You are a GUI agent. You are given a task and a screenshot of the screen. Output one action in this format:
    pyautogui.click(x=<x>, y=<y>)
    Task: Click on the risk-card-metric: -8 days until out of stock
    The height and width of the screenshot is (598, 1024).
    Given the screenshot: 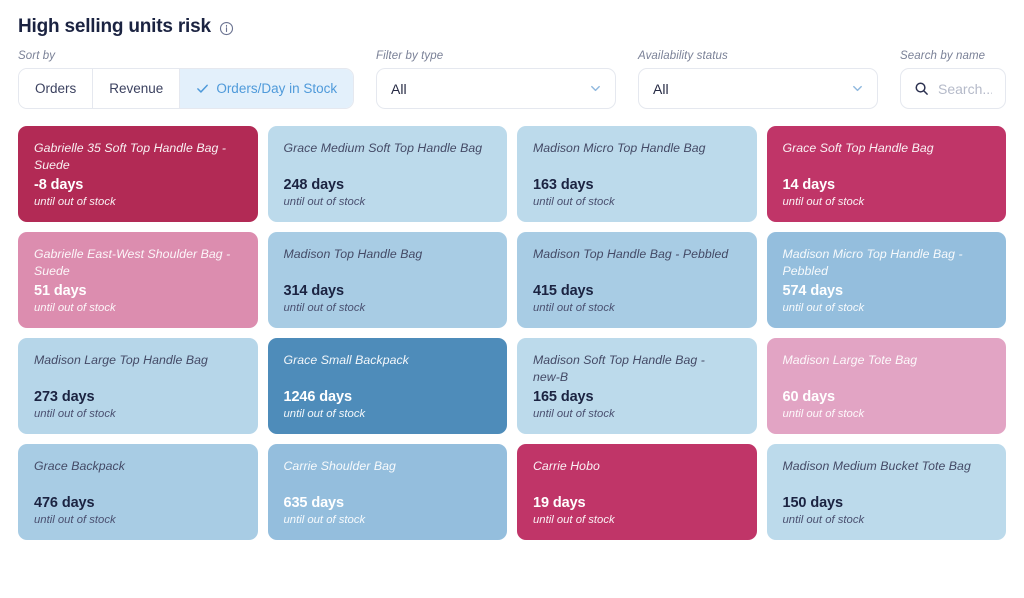 What is the action you would take?
    pyautogui.click(x=75, y=193)
    